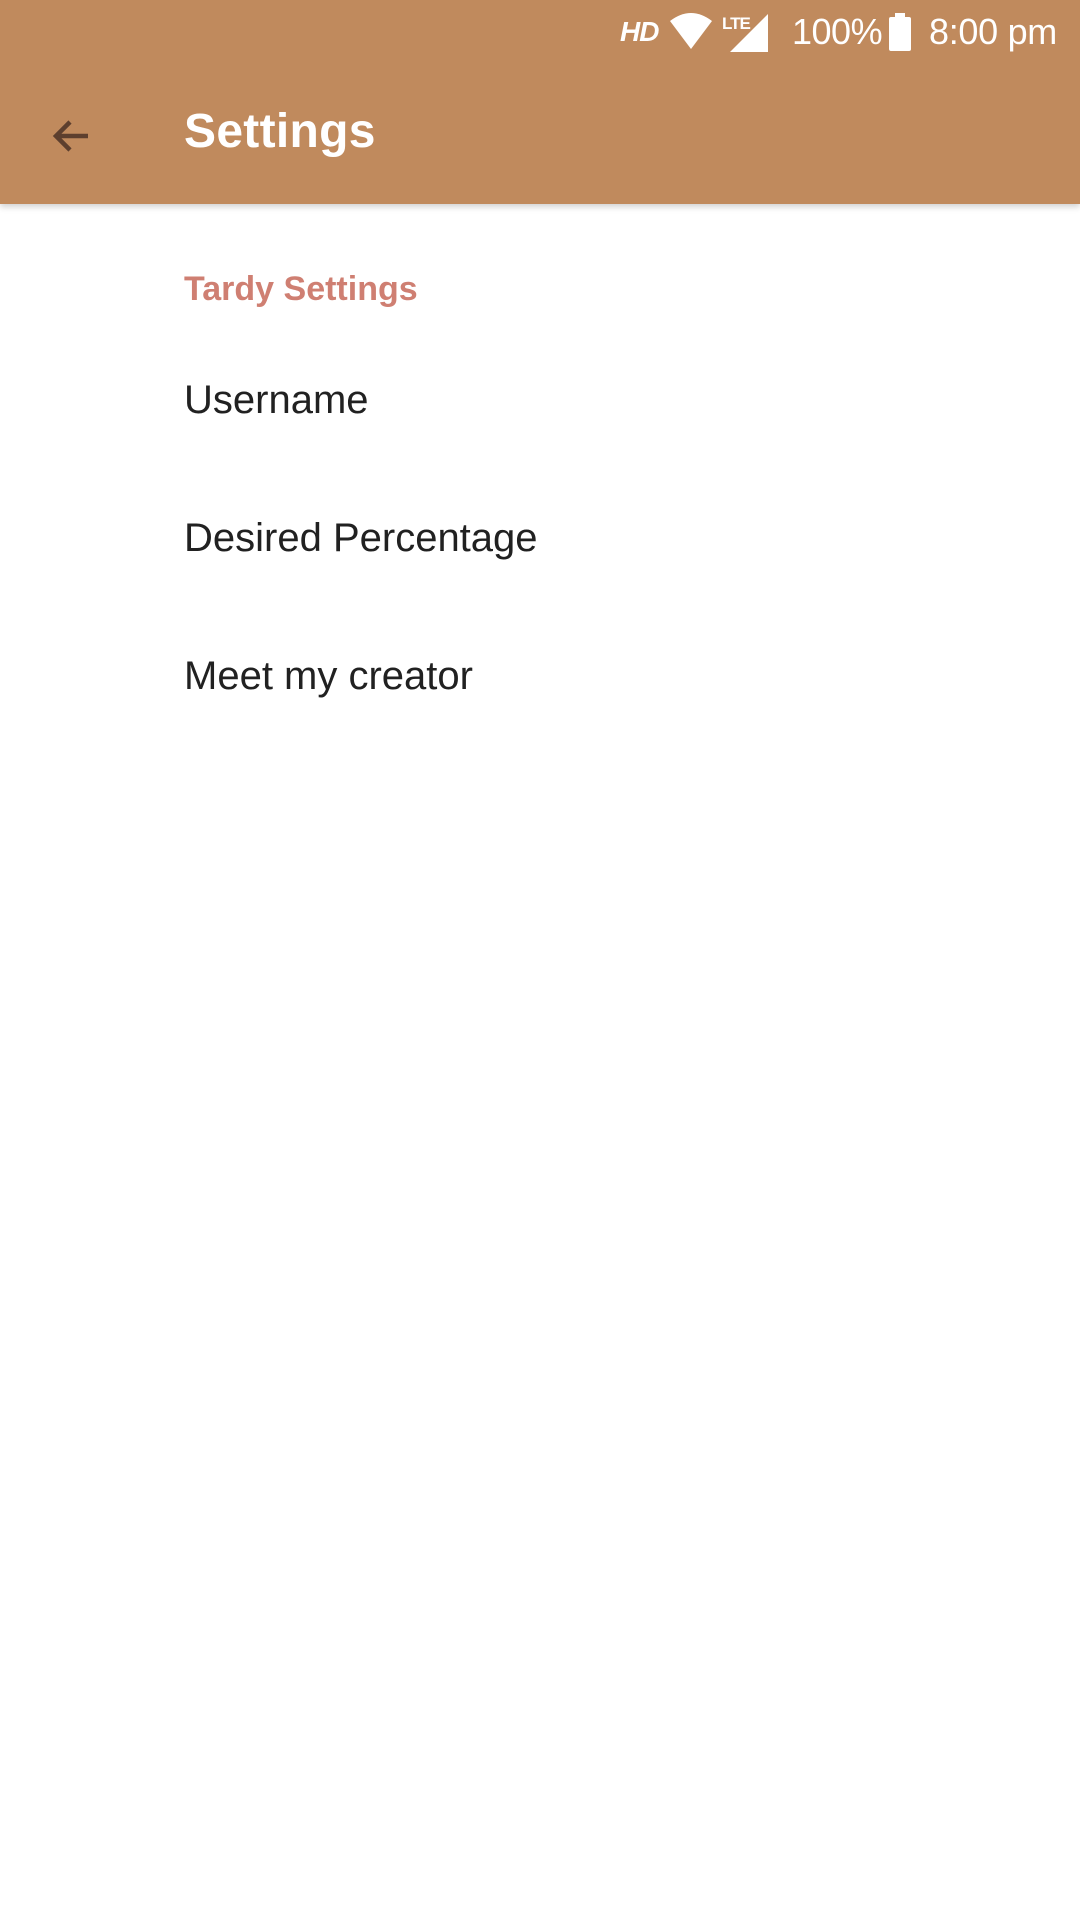 The image size is (1080, 1920). What do you see at coordinates (691, 32) in the screenshot?
I see `wifi-icon` at bounding box center [691, 32].